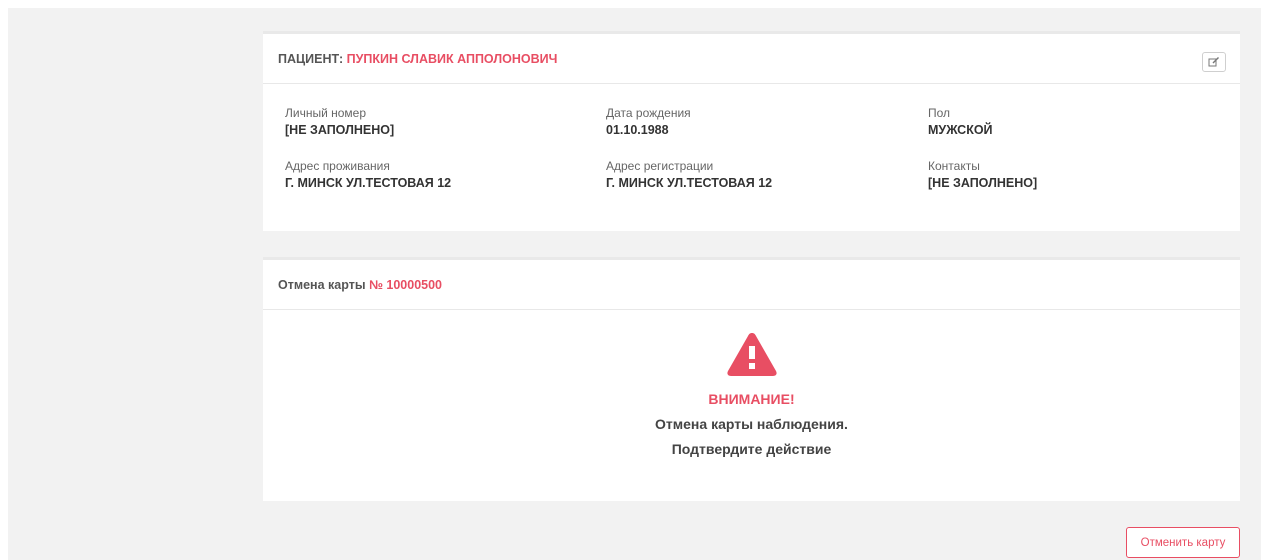 This screenshot has width=1261, height=560. Describe the element at coordinates (405, 284) in the screenshot. I see `card-number: № 10000500` at that location.